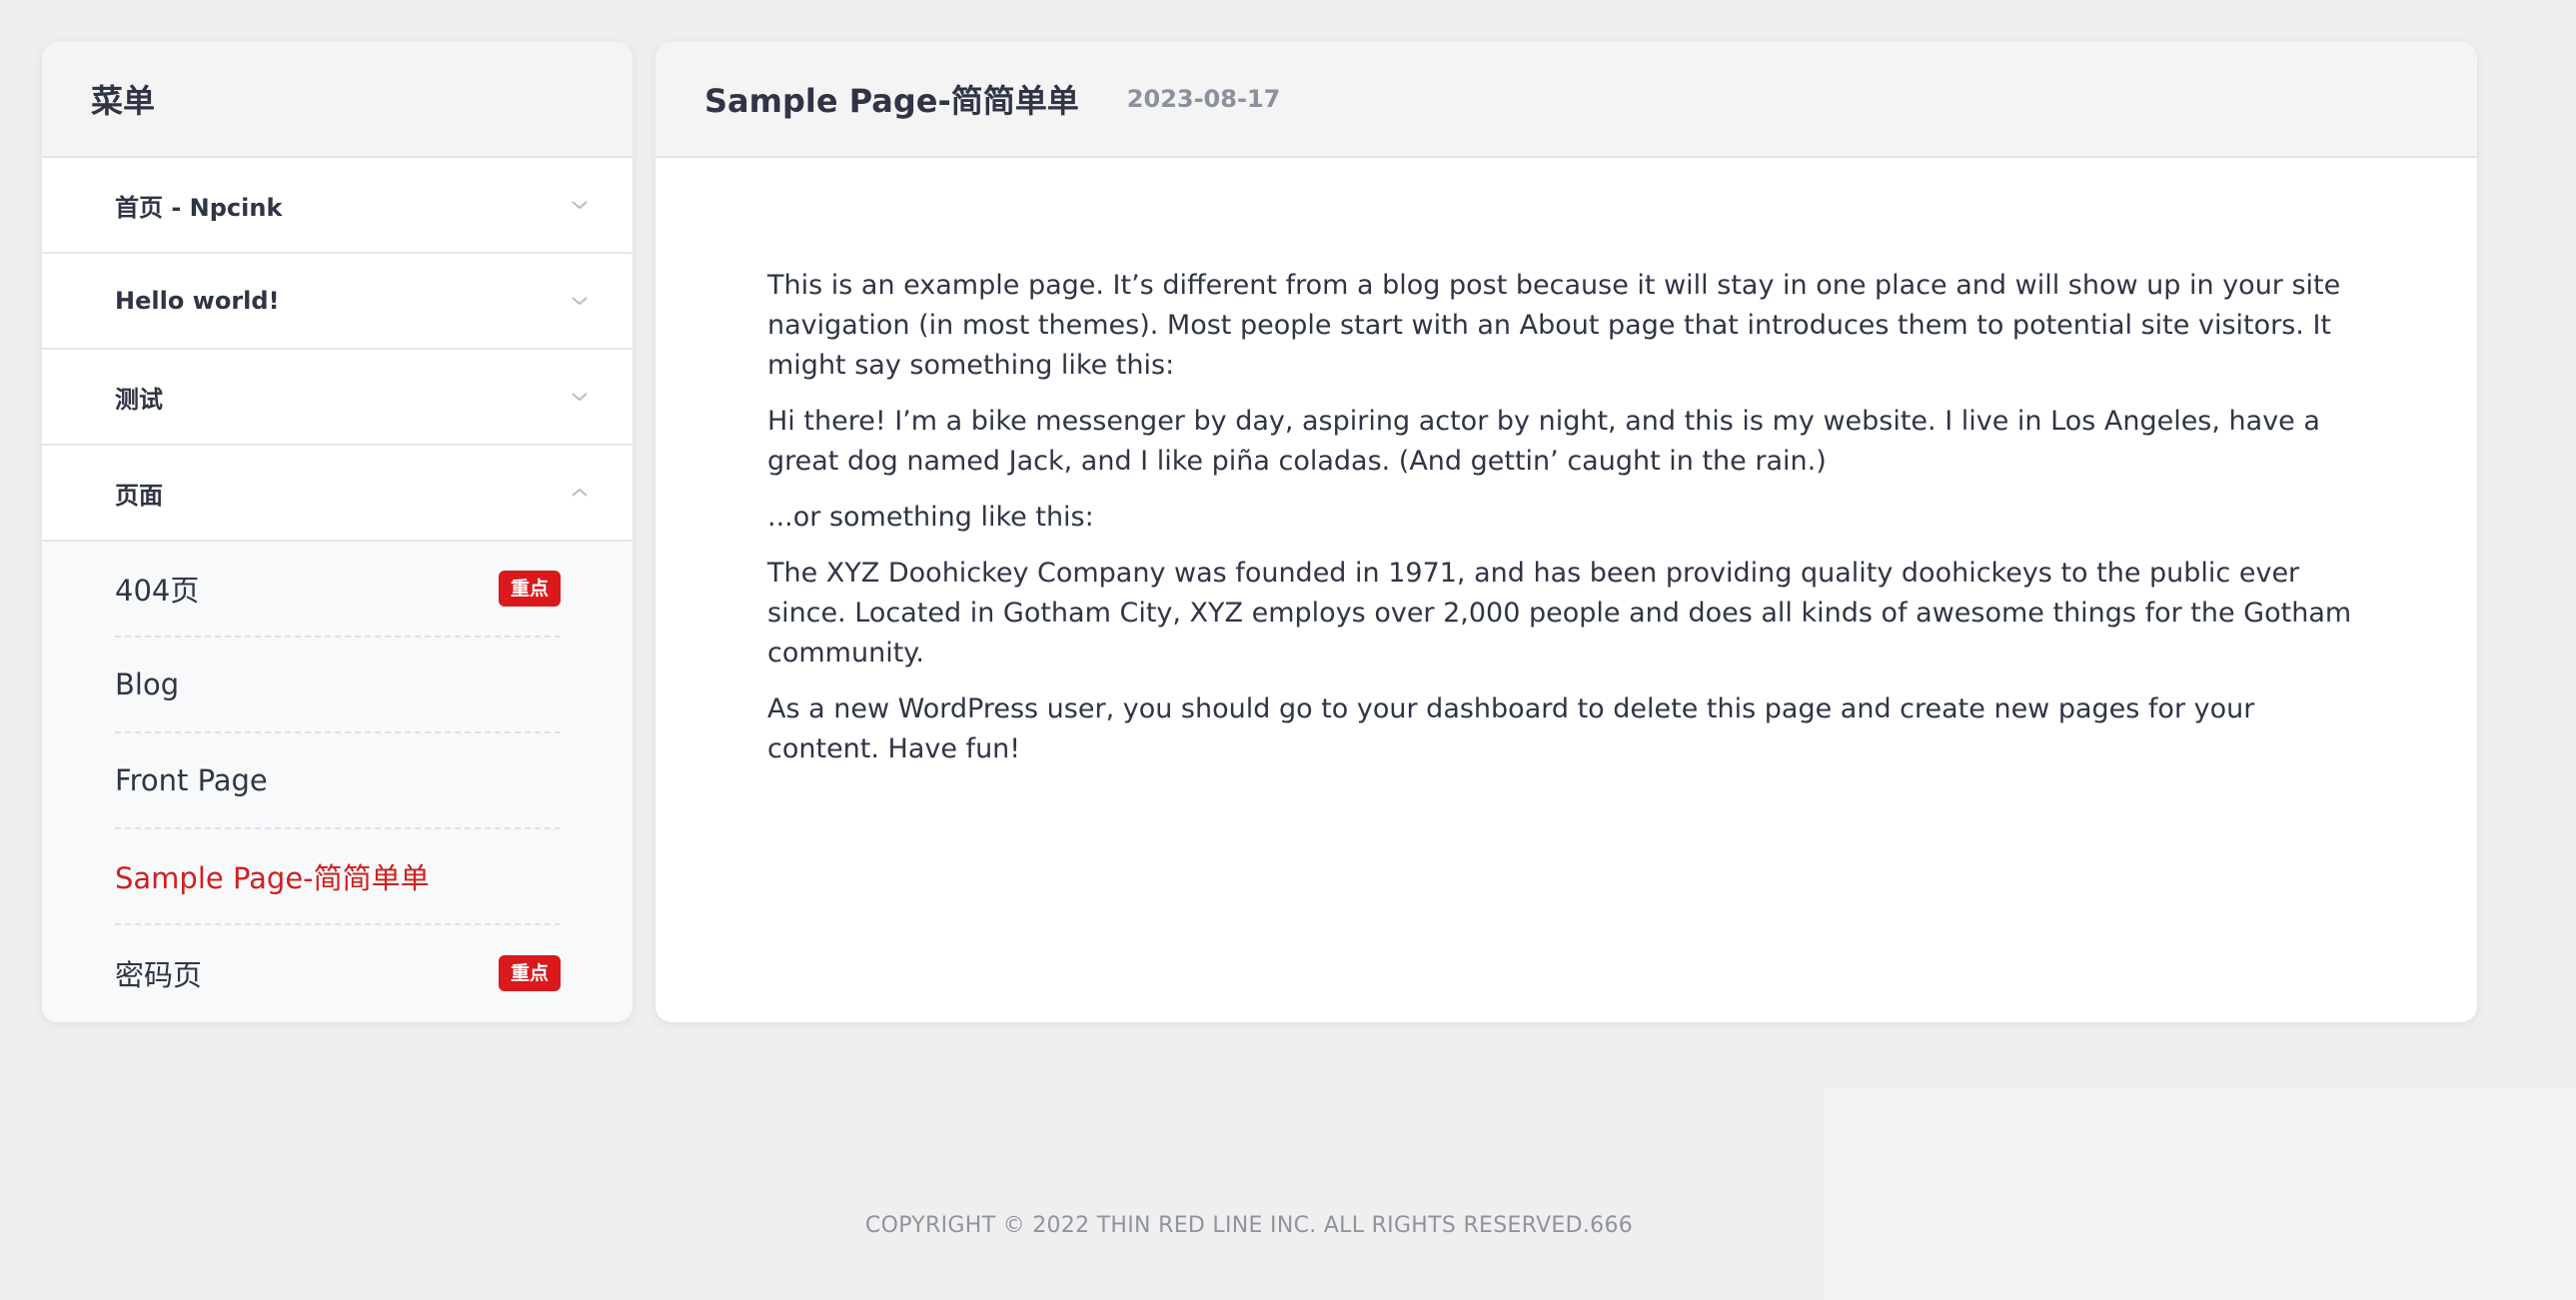 The image size is (2576, 1300). I want to click on submenu-item-sample-page: Sample Page-简简单单, so click(338, 877).